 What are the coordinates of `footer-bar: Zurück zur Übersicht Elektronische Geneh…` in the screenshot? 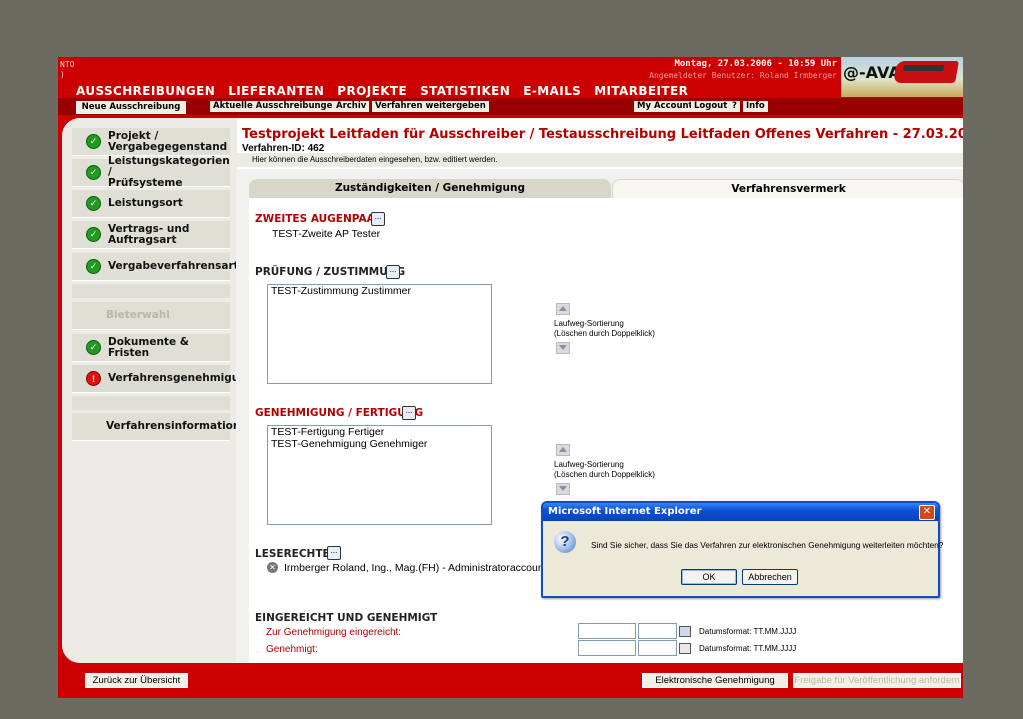 It's located at (510, 680).